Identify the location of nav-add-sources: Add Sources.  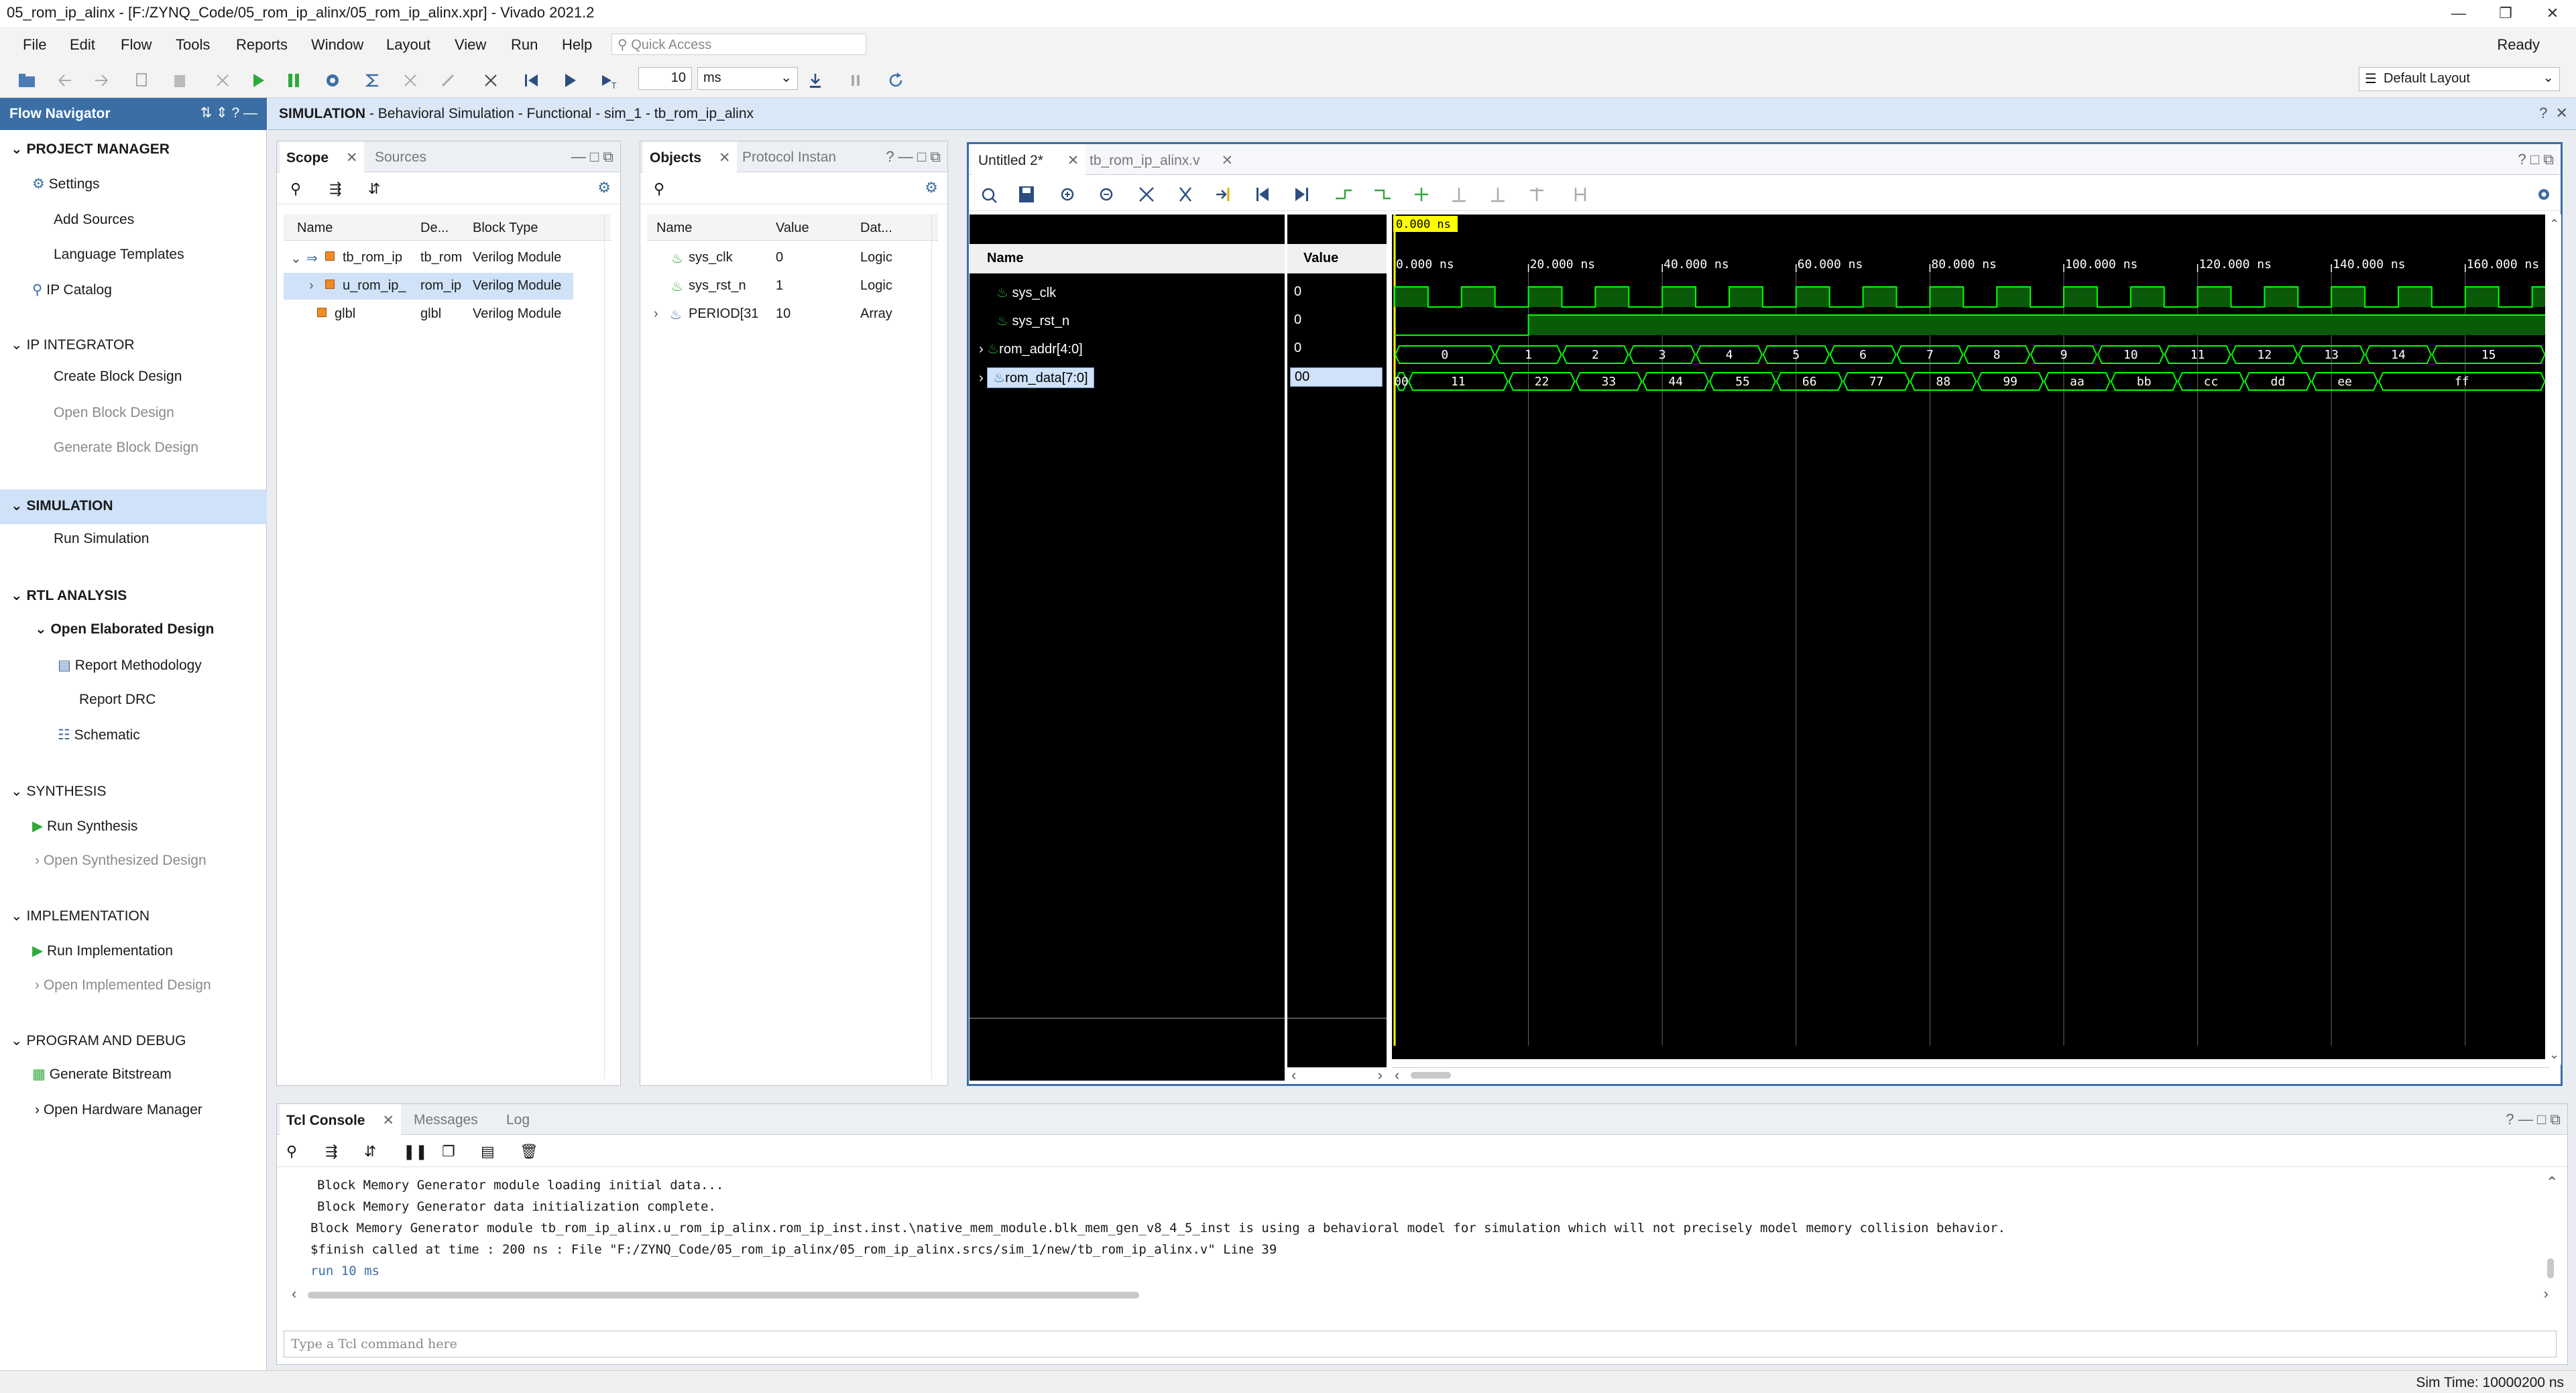
(94, 220).